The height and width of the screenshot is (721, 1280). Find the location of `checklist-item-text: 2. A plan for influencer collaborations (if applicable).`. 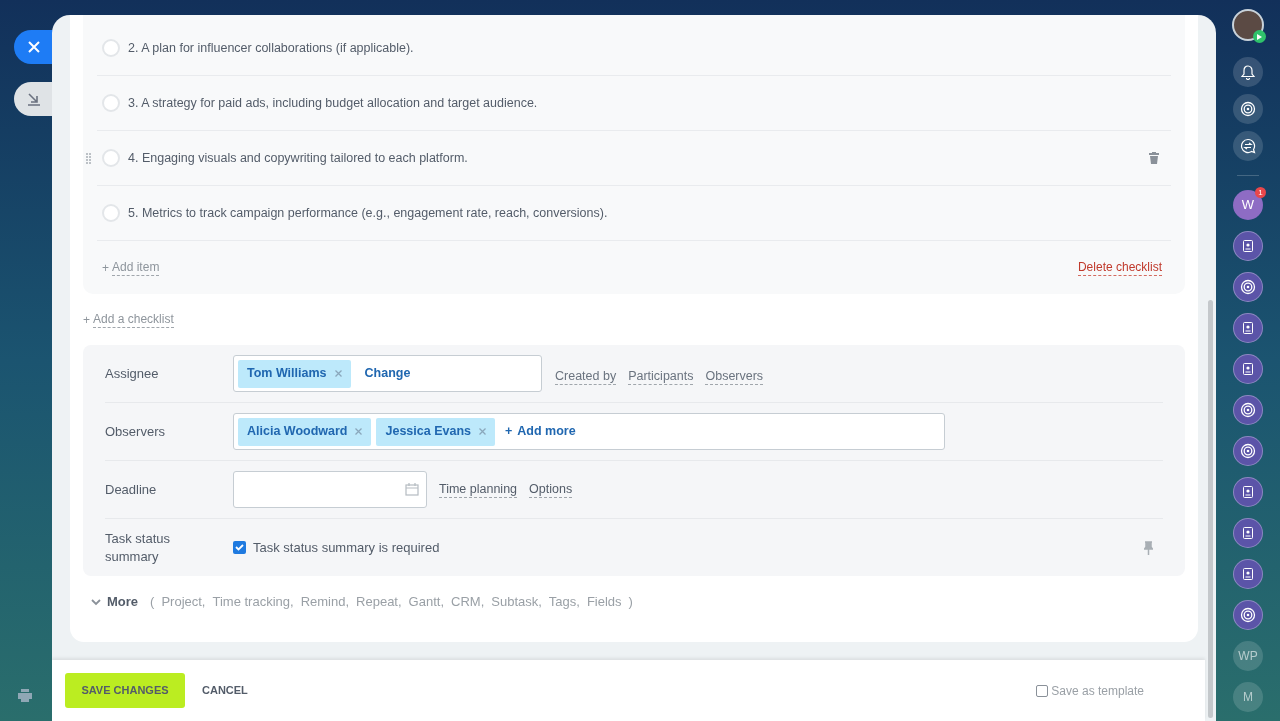

checklist-item-text: 2. A plan for influencer collaborations (if applicable). is located at coordinates (271, 48).